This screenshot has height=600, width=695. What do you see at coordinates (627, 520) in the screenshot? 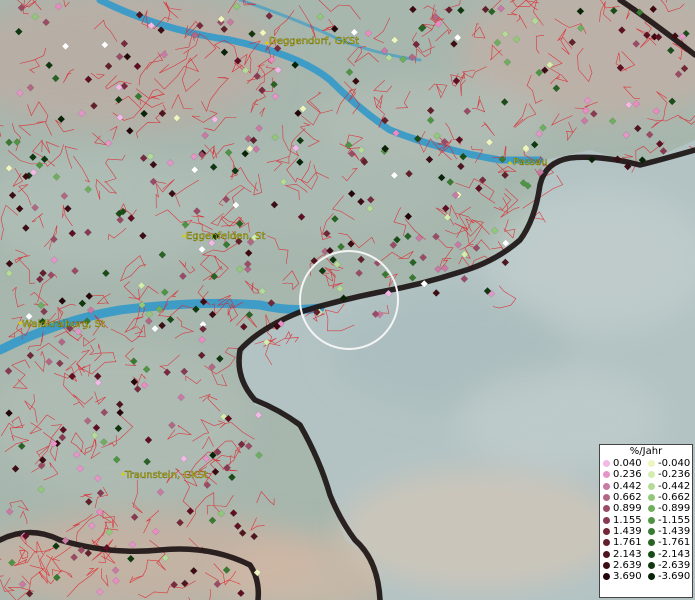
I see `legend-value: 1.155` at bounding box center [627, 520].